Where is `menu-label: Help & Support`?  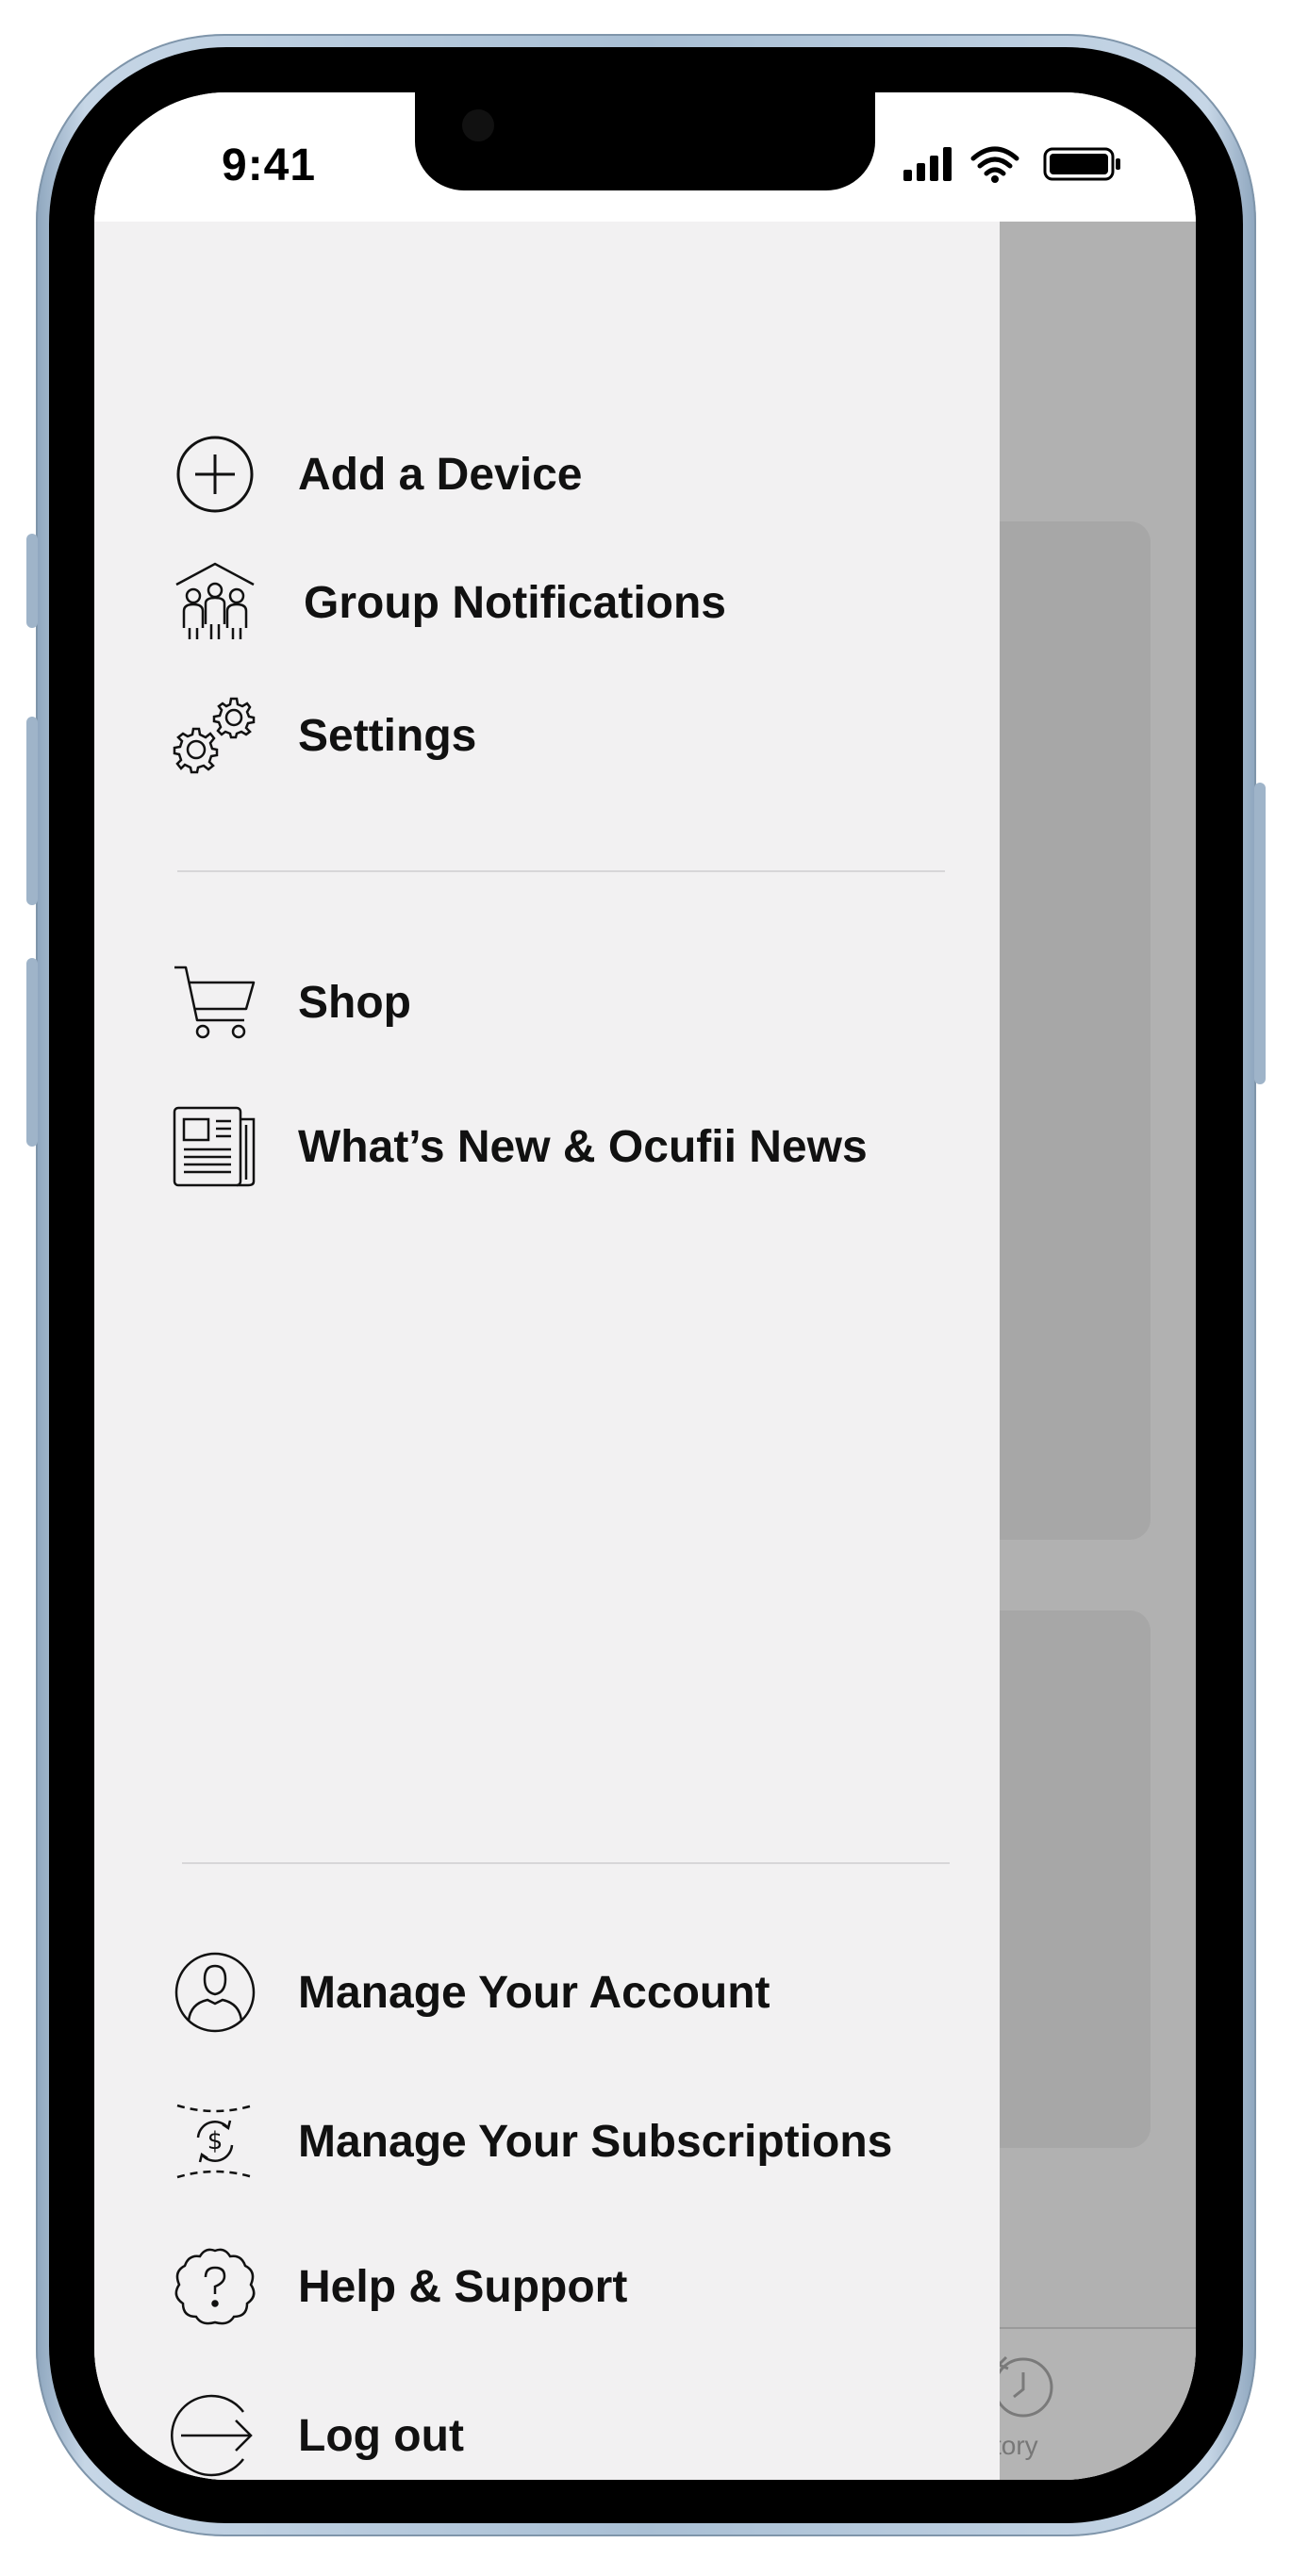 menu-label: Help & Support is located at coordinates (463, 2286).